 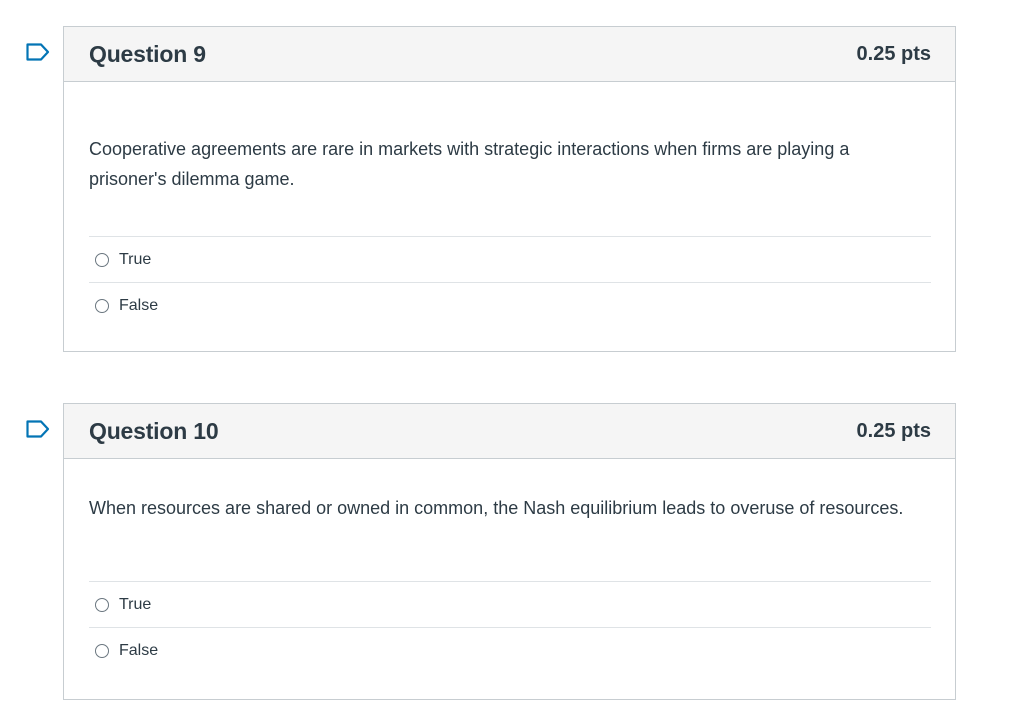 What do you see at coordinates (147, 54) in the screenshot?
I see `question-title: Question 9` at bounding box center [147, 54].